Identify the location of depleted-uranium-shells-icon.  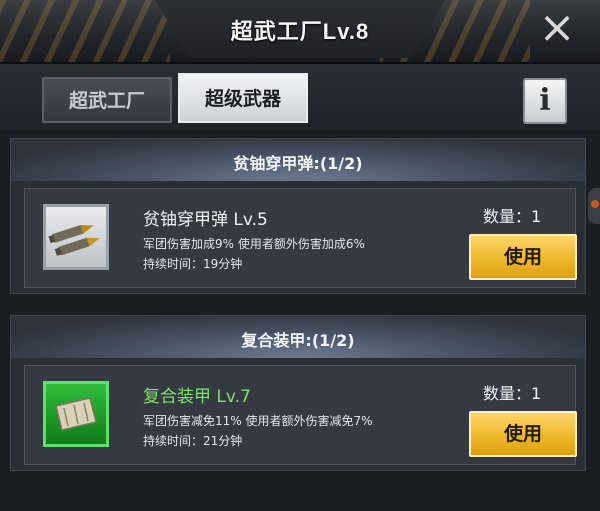
(76, 237).